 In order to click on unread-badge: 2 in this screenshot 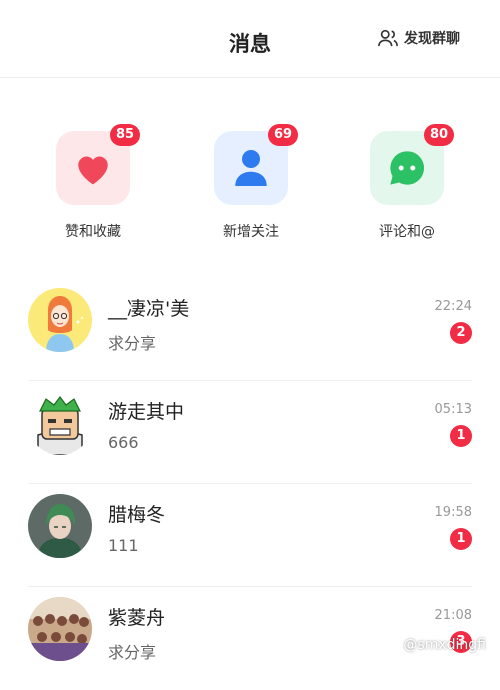, I will do `click(461, 333)`.